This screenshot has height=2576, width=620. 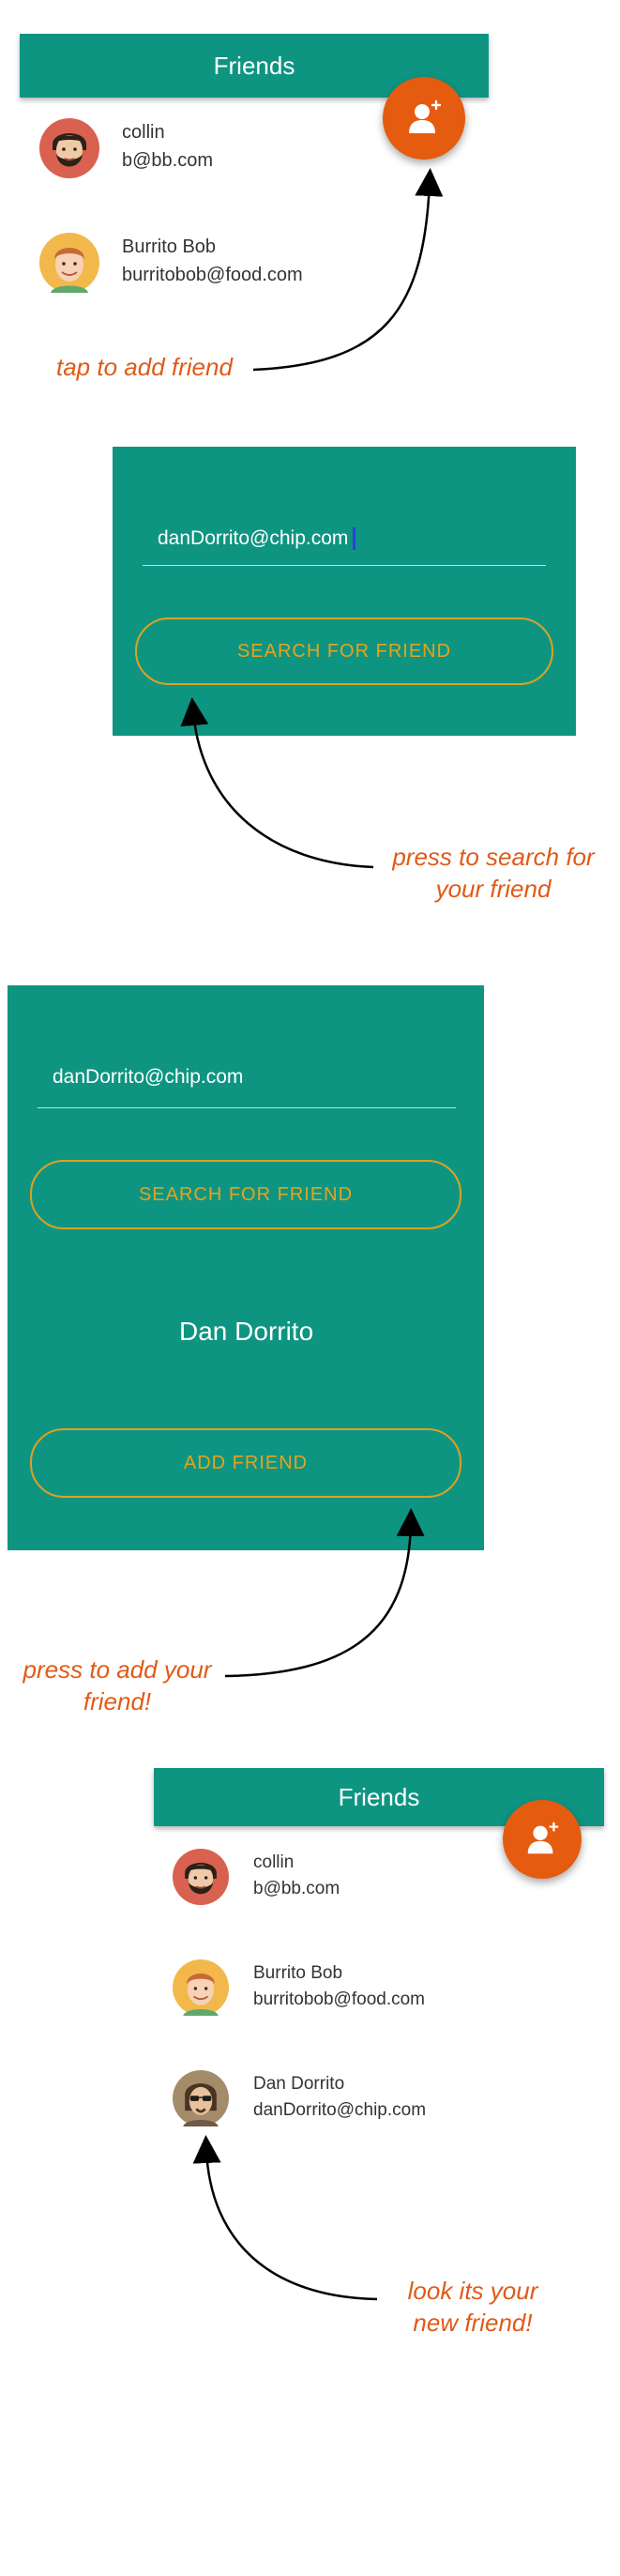 I want to click on arrow-to-fab, so click(x=348, y=270).